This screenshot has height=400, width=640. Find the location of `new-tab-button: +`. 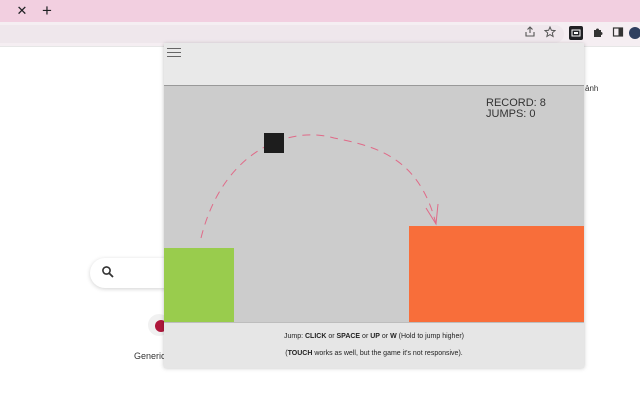

new-tab-button: + is located at coordinates (47, 11).